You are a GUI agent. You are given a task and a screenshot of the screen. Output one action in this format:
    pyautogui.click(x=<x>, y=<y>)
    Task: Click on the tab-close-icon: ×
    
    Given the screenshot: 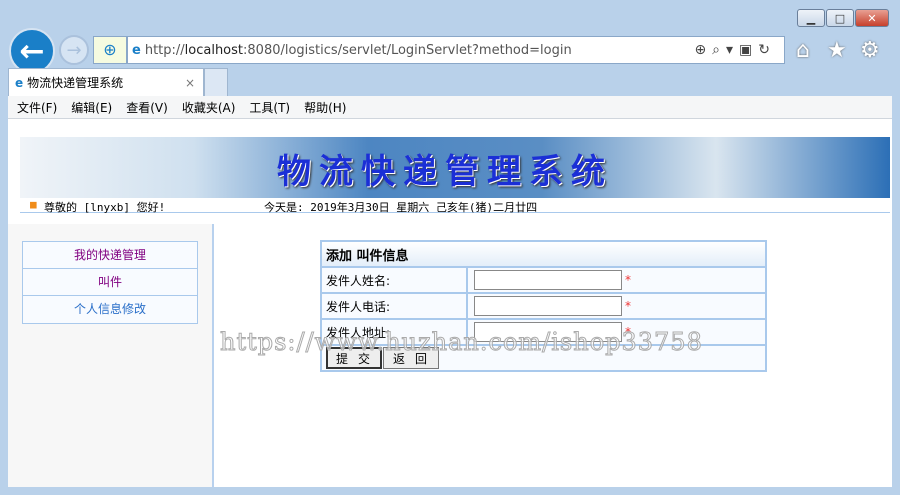 What is the action you would take?
    pyautogui.click(x=190, y=83)
    